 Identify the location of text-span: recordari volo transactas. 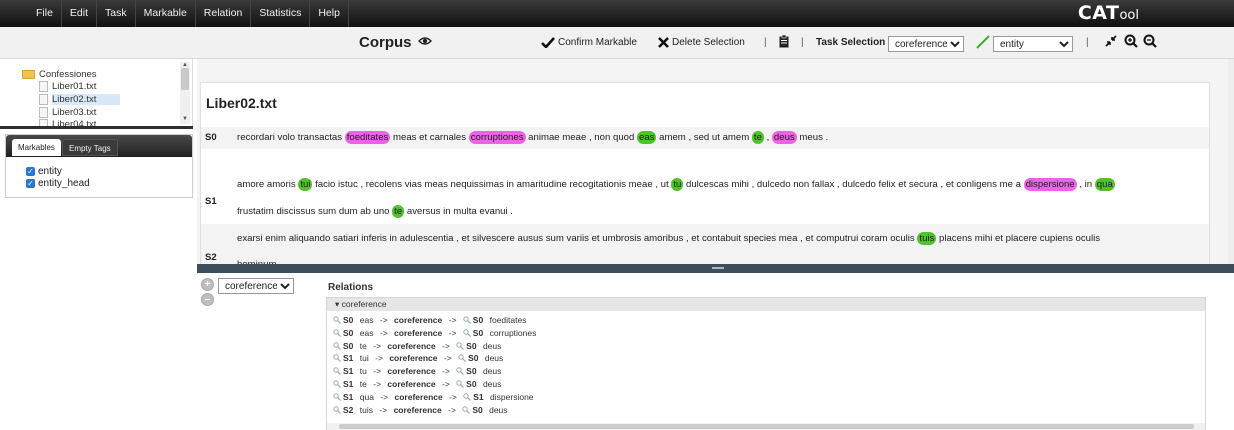
(291, 137).